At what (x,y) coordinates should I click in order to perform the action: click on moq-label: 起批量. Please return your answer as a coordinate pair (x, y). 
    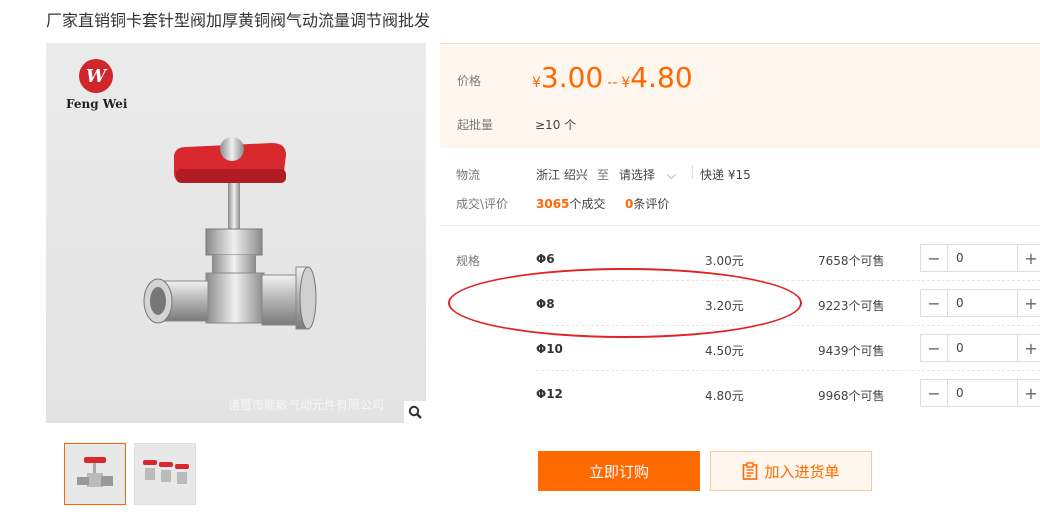
    Looking at the image, I should click on (475, 125).